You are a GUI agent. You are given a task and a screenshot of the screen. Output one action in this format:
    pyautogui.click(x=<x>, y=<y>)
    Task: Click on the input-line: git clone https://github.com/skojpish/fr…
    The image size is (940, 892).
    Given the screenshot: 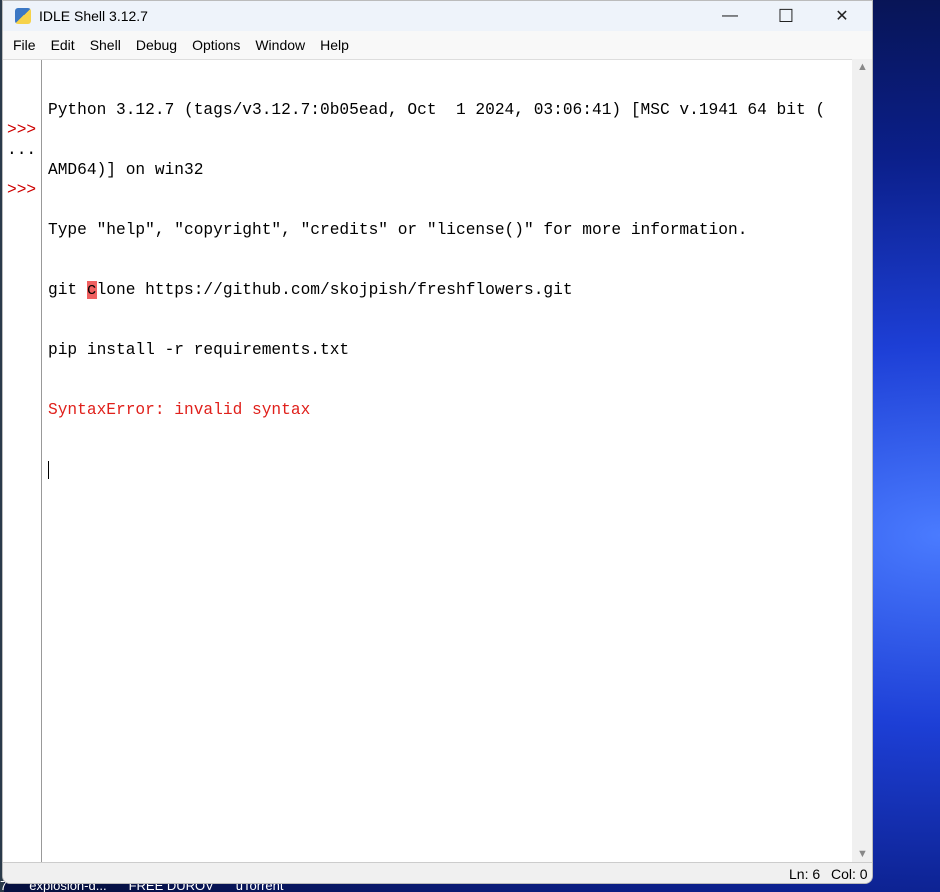 What is the action you would take?
    pyautogui.click(x=448, y=290)
    